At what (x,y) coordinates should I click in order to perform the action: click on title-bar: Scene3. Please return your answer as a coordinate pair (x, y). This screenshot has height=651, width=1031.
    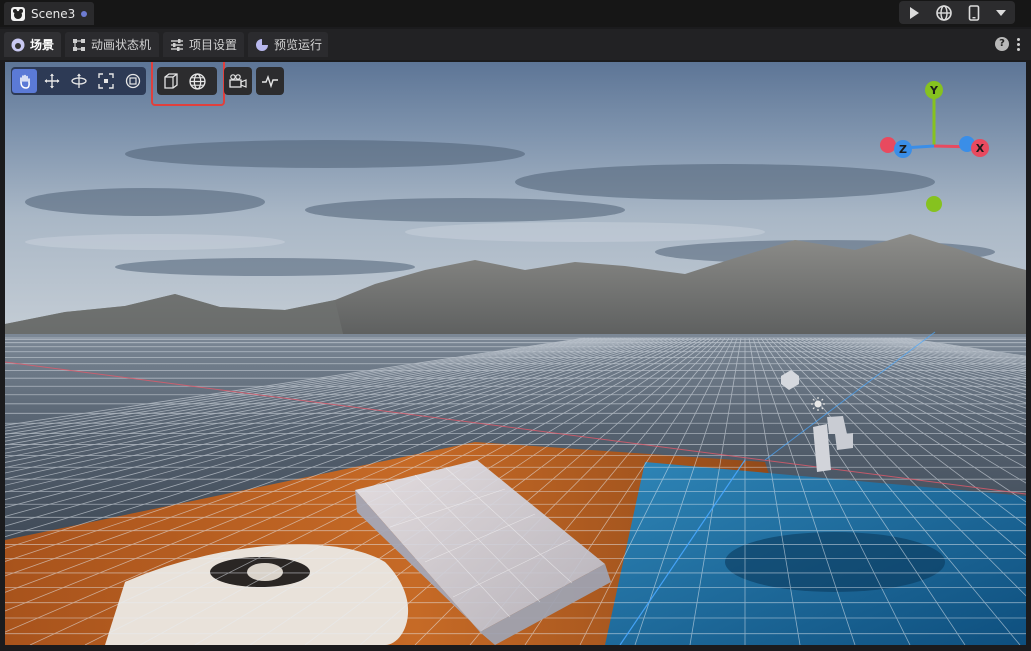
    Looking at the image, I should click on (515, 13).